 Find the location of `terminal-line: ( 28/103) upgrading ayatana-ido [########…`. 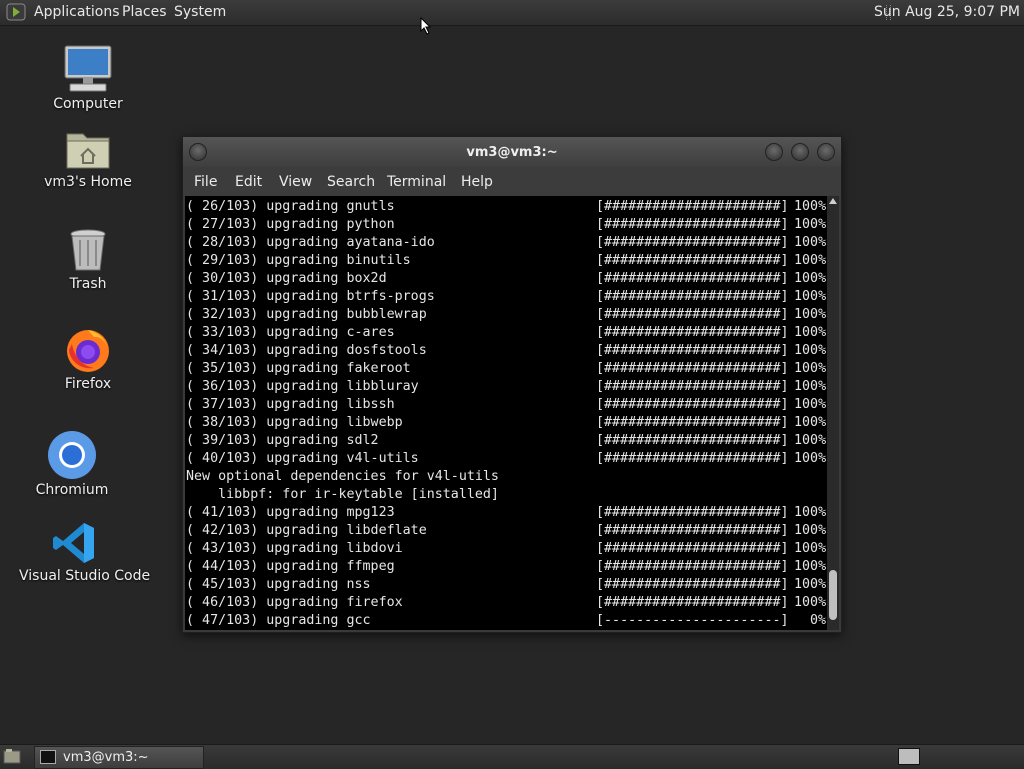

terminal-line: ( 28/103) upgrading ayatana-ido [########… is located at coordinates (506, 243).